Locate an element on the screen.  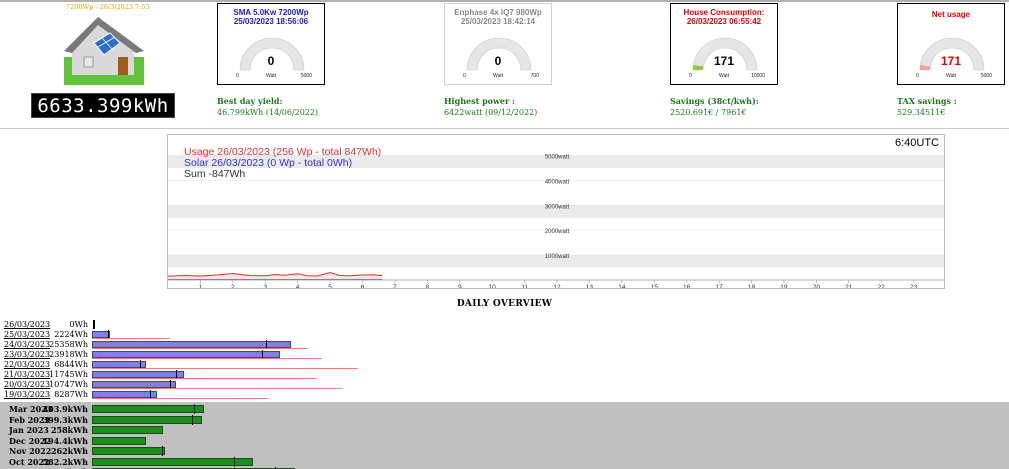
y-tick-label: 5000watt is located at coordinates (557, 157).